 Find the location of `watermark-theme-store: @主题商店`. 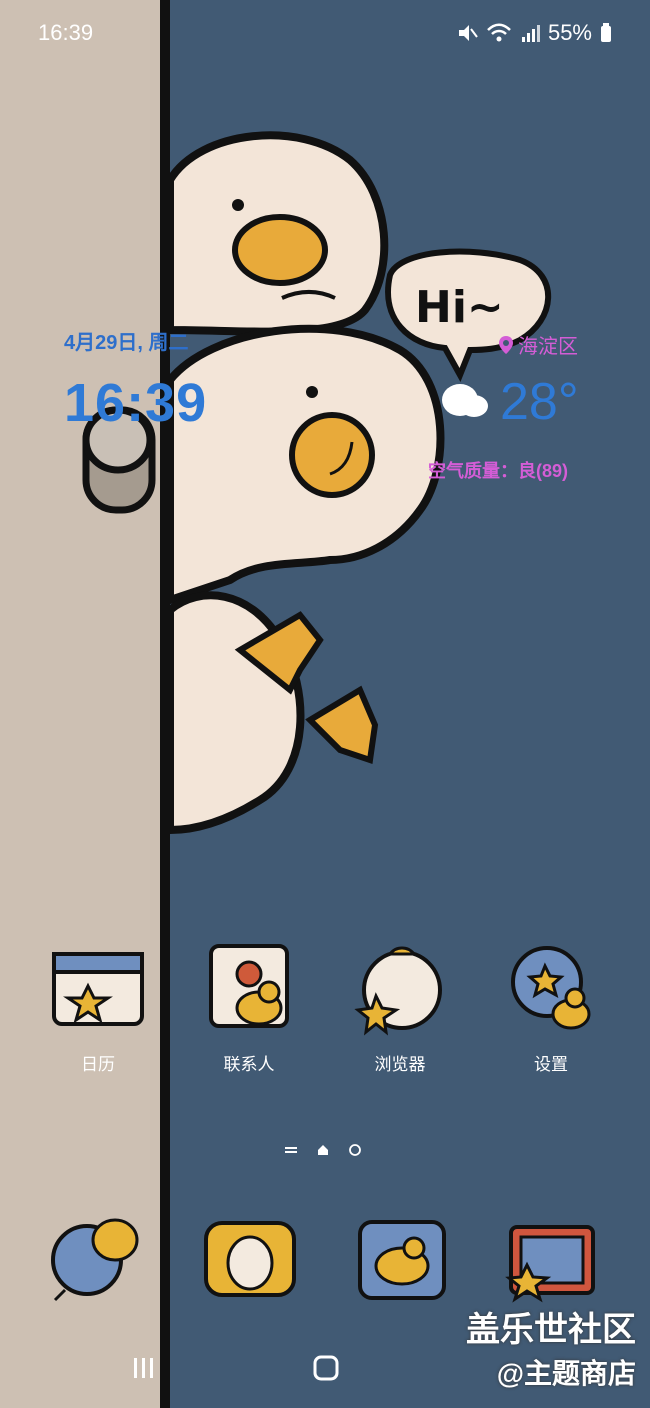

watermark-theme-store: @主题商店 is located at coordinates (566, 1373).